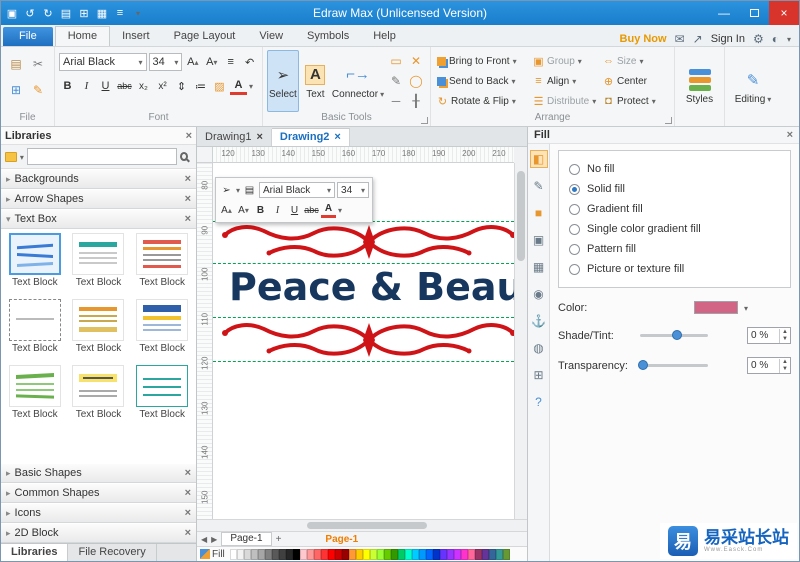 The image size is (800, 562). I want to click on fill-option: Single color gradient fill, so click(674, 229).